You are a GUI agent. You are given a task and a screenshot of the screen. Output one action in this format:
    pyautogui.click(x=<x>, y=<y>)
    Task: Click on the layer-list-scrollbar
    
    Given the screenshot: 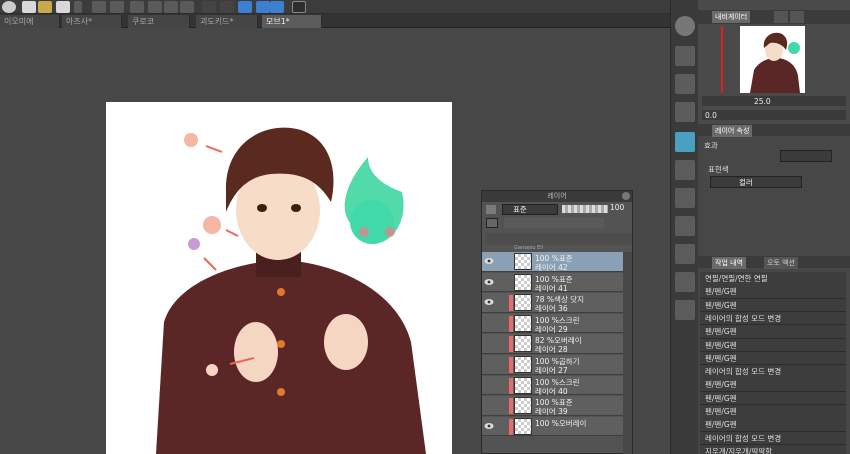 What is the action you would take?
    pyautogui.click(x=627, y=353)
    